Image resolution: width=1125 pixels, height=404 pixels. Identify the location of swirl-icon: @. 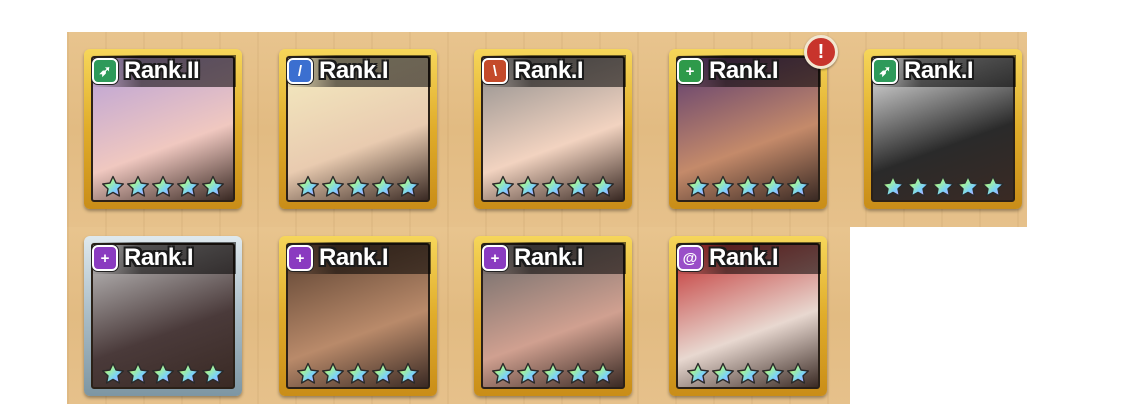
(690, 258).